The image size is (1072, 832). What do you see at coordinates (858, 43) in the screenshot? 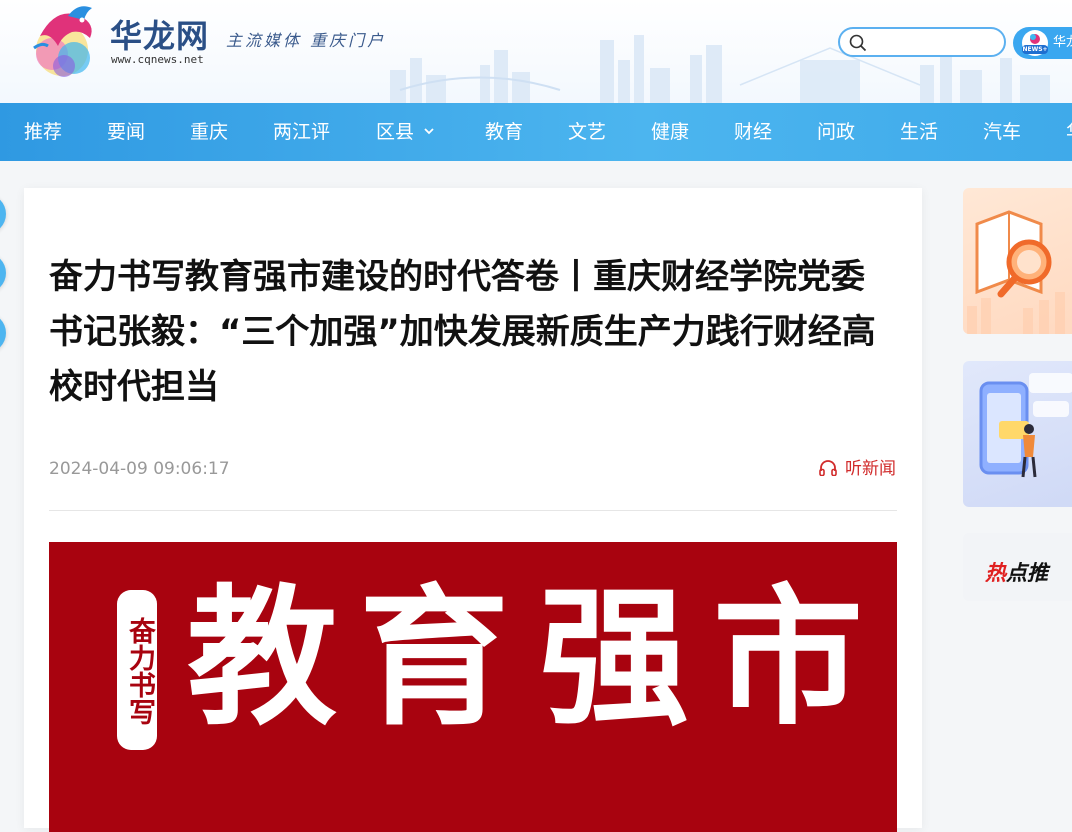
I see `search-icon` at bounding box center [858, 43].